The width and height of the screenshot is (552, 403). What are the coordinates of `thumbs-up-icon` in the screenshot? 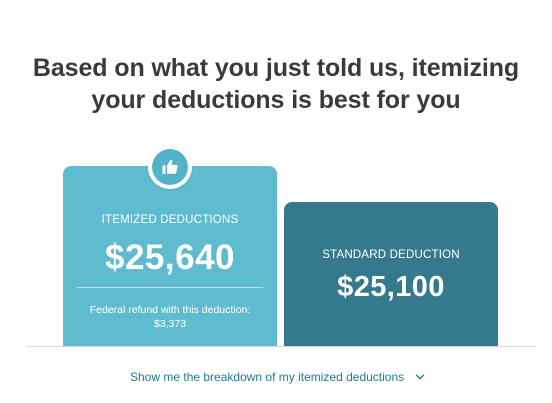 It's located at (170, 166).